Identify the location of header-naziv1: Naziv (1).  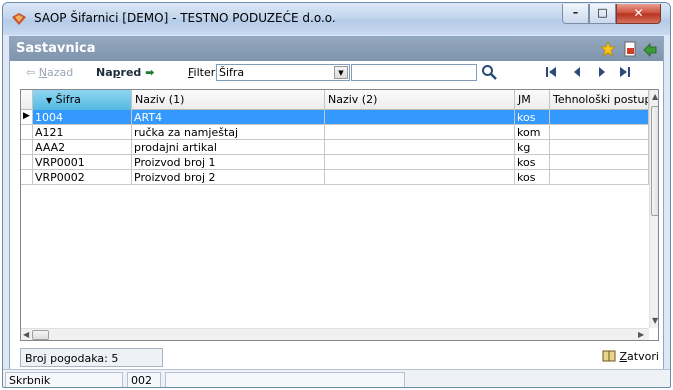
(228, 100).